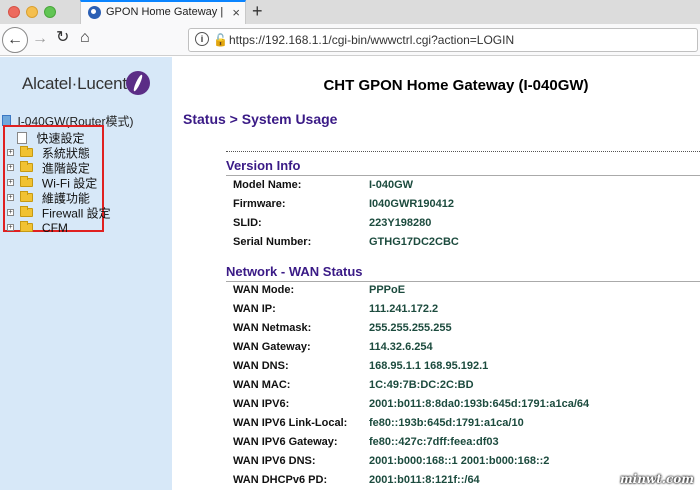  Describe the element at coordinates (463, 187) in the screenshot. I see `info-row: Model Name: I-040GW` at that location.